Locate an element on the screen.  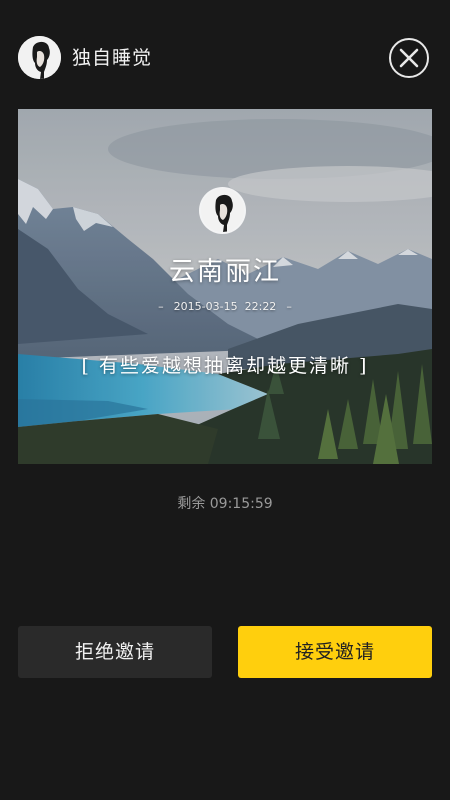
quote-text: [ 有些爱越想抽离却越更清晰 ] is located at coordinates (225, 366).